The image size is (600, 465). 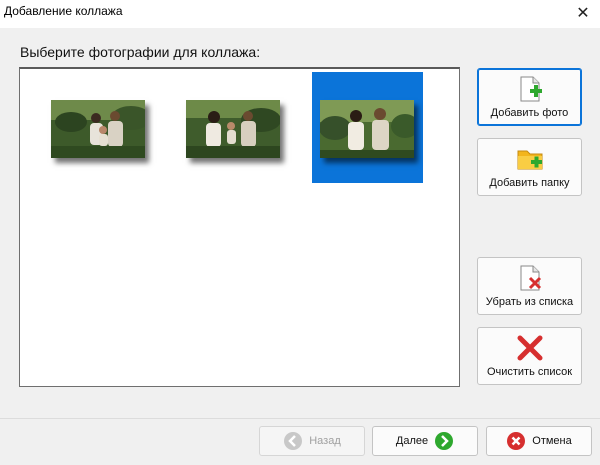 What do you see at coordinates (529, 183) in the screenshot?
I see `add-folder-label: Добавить папку` at bounding box center [529, 183].